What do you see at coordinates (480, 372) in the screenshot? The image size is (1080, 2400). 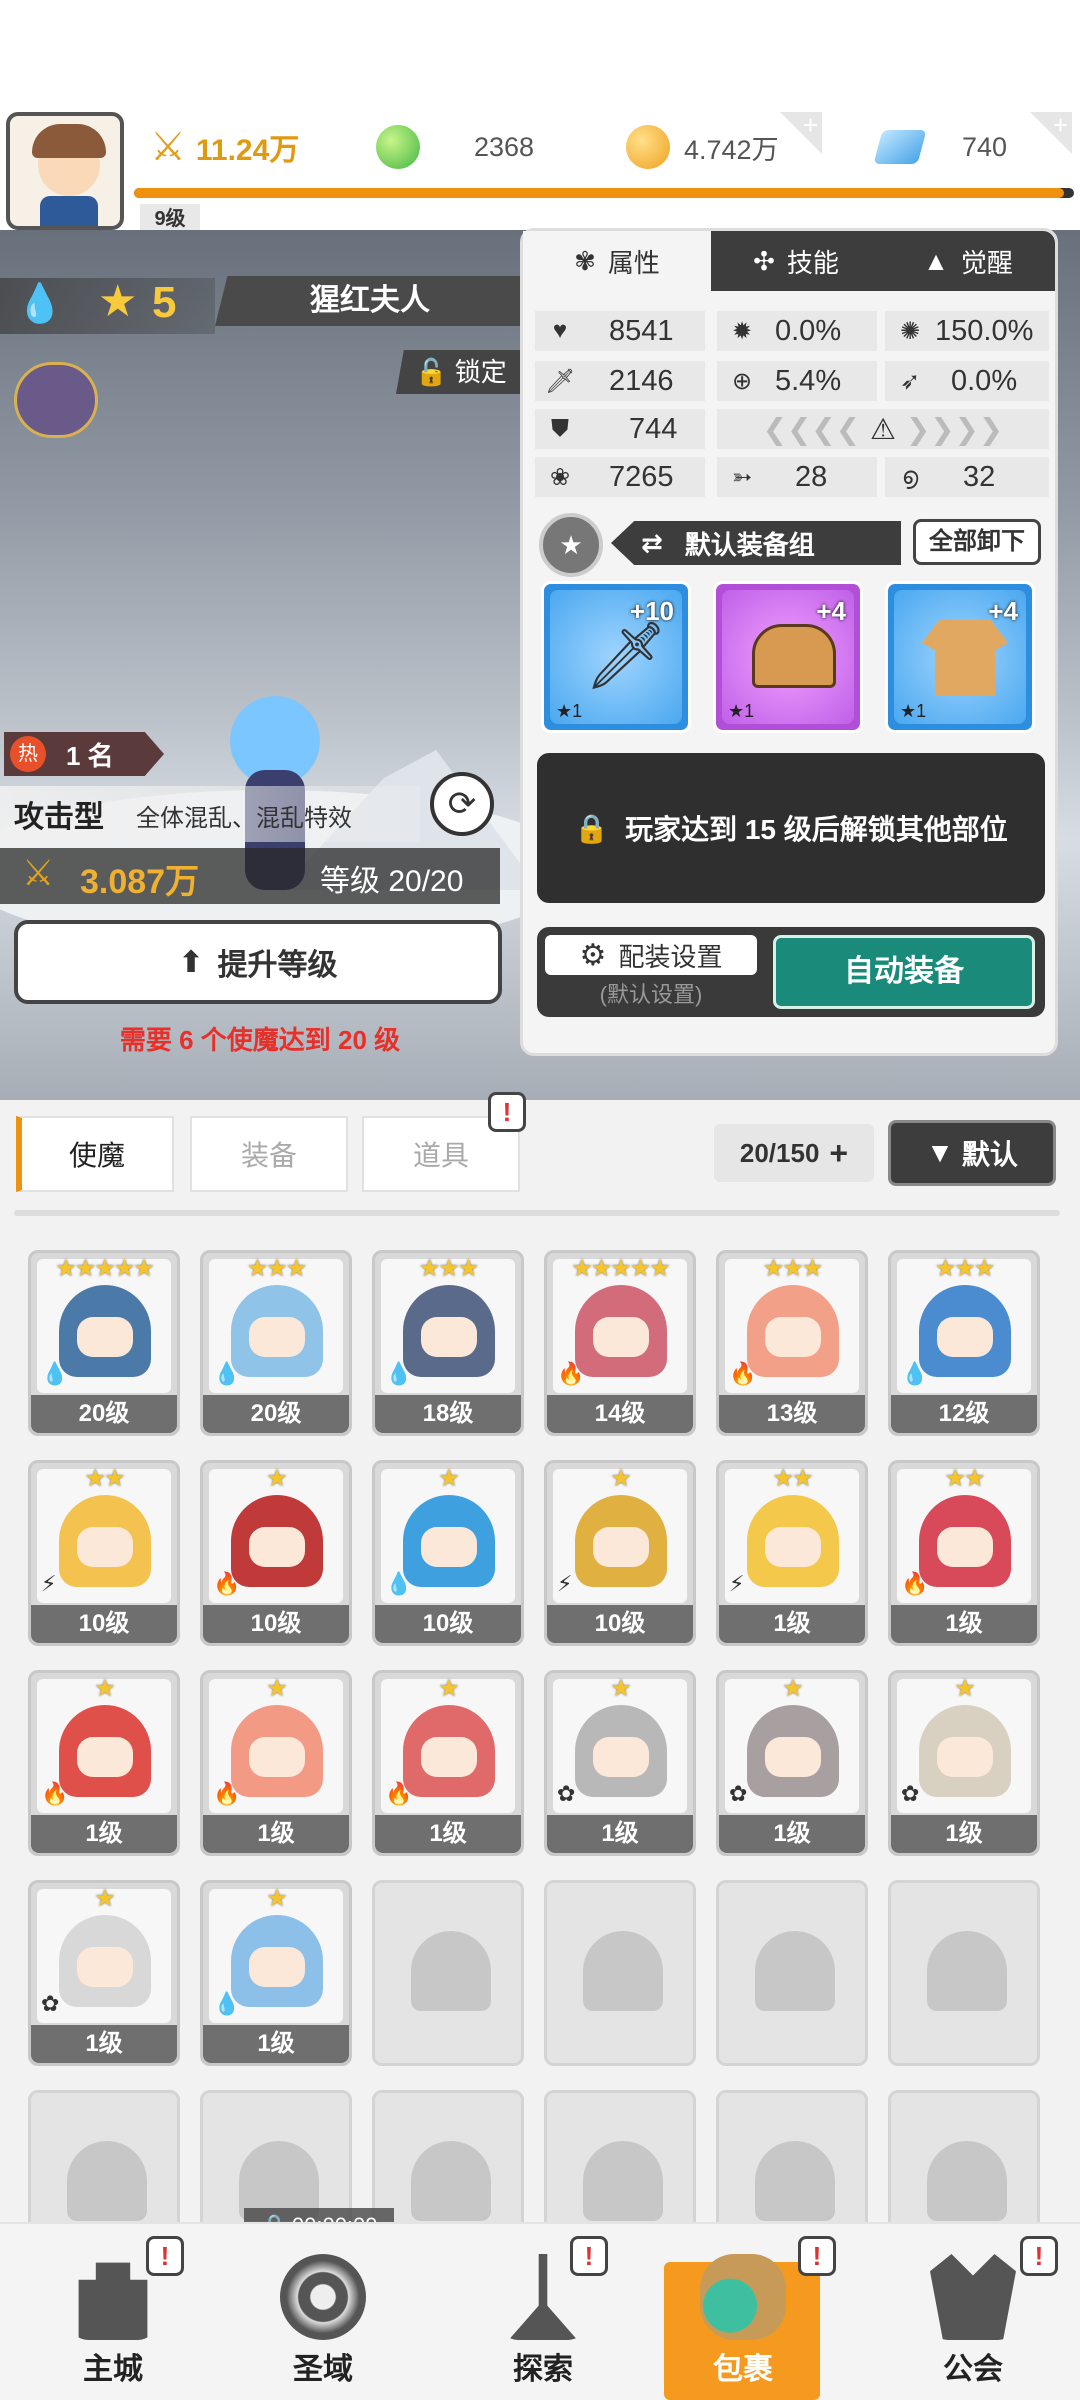 I see `lock-label: 锁定` at bounding box center [480, 372].